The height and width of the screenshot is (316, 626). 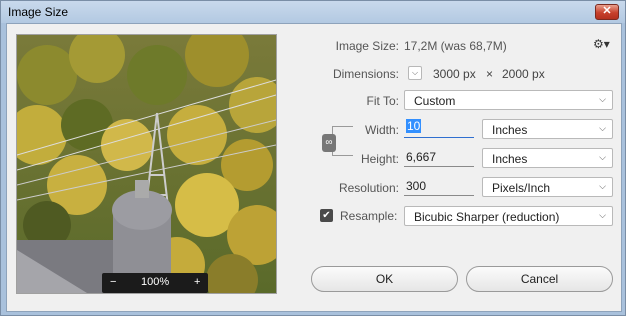 I want to click on width-input: 10, so click(x=439, y=128).